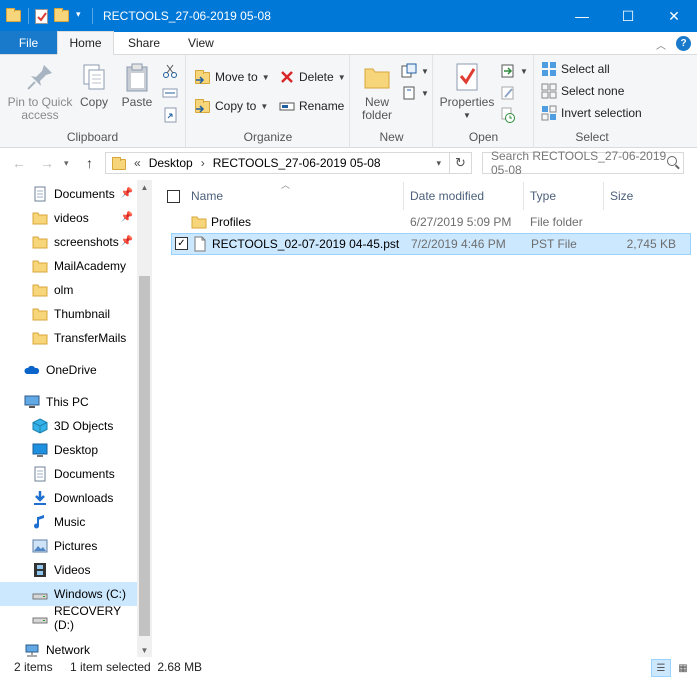 This screenshot has width=697, height=679. What do you see at coordinates (311, 106) in the screenshot?
I see `rename-button: Rename` at bounding box center [311, 106].